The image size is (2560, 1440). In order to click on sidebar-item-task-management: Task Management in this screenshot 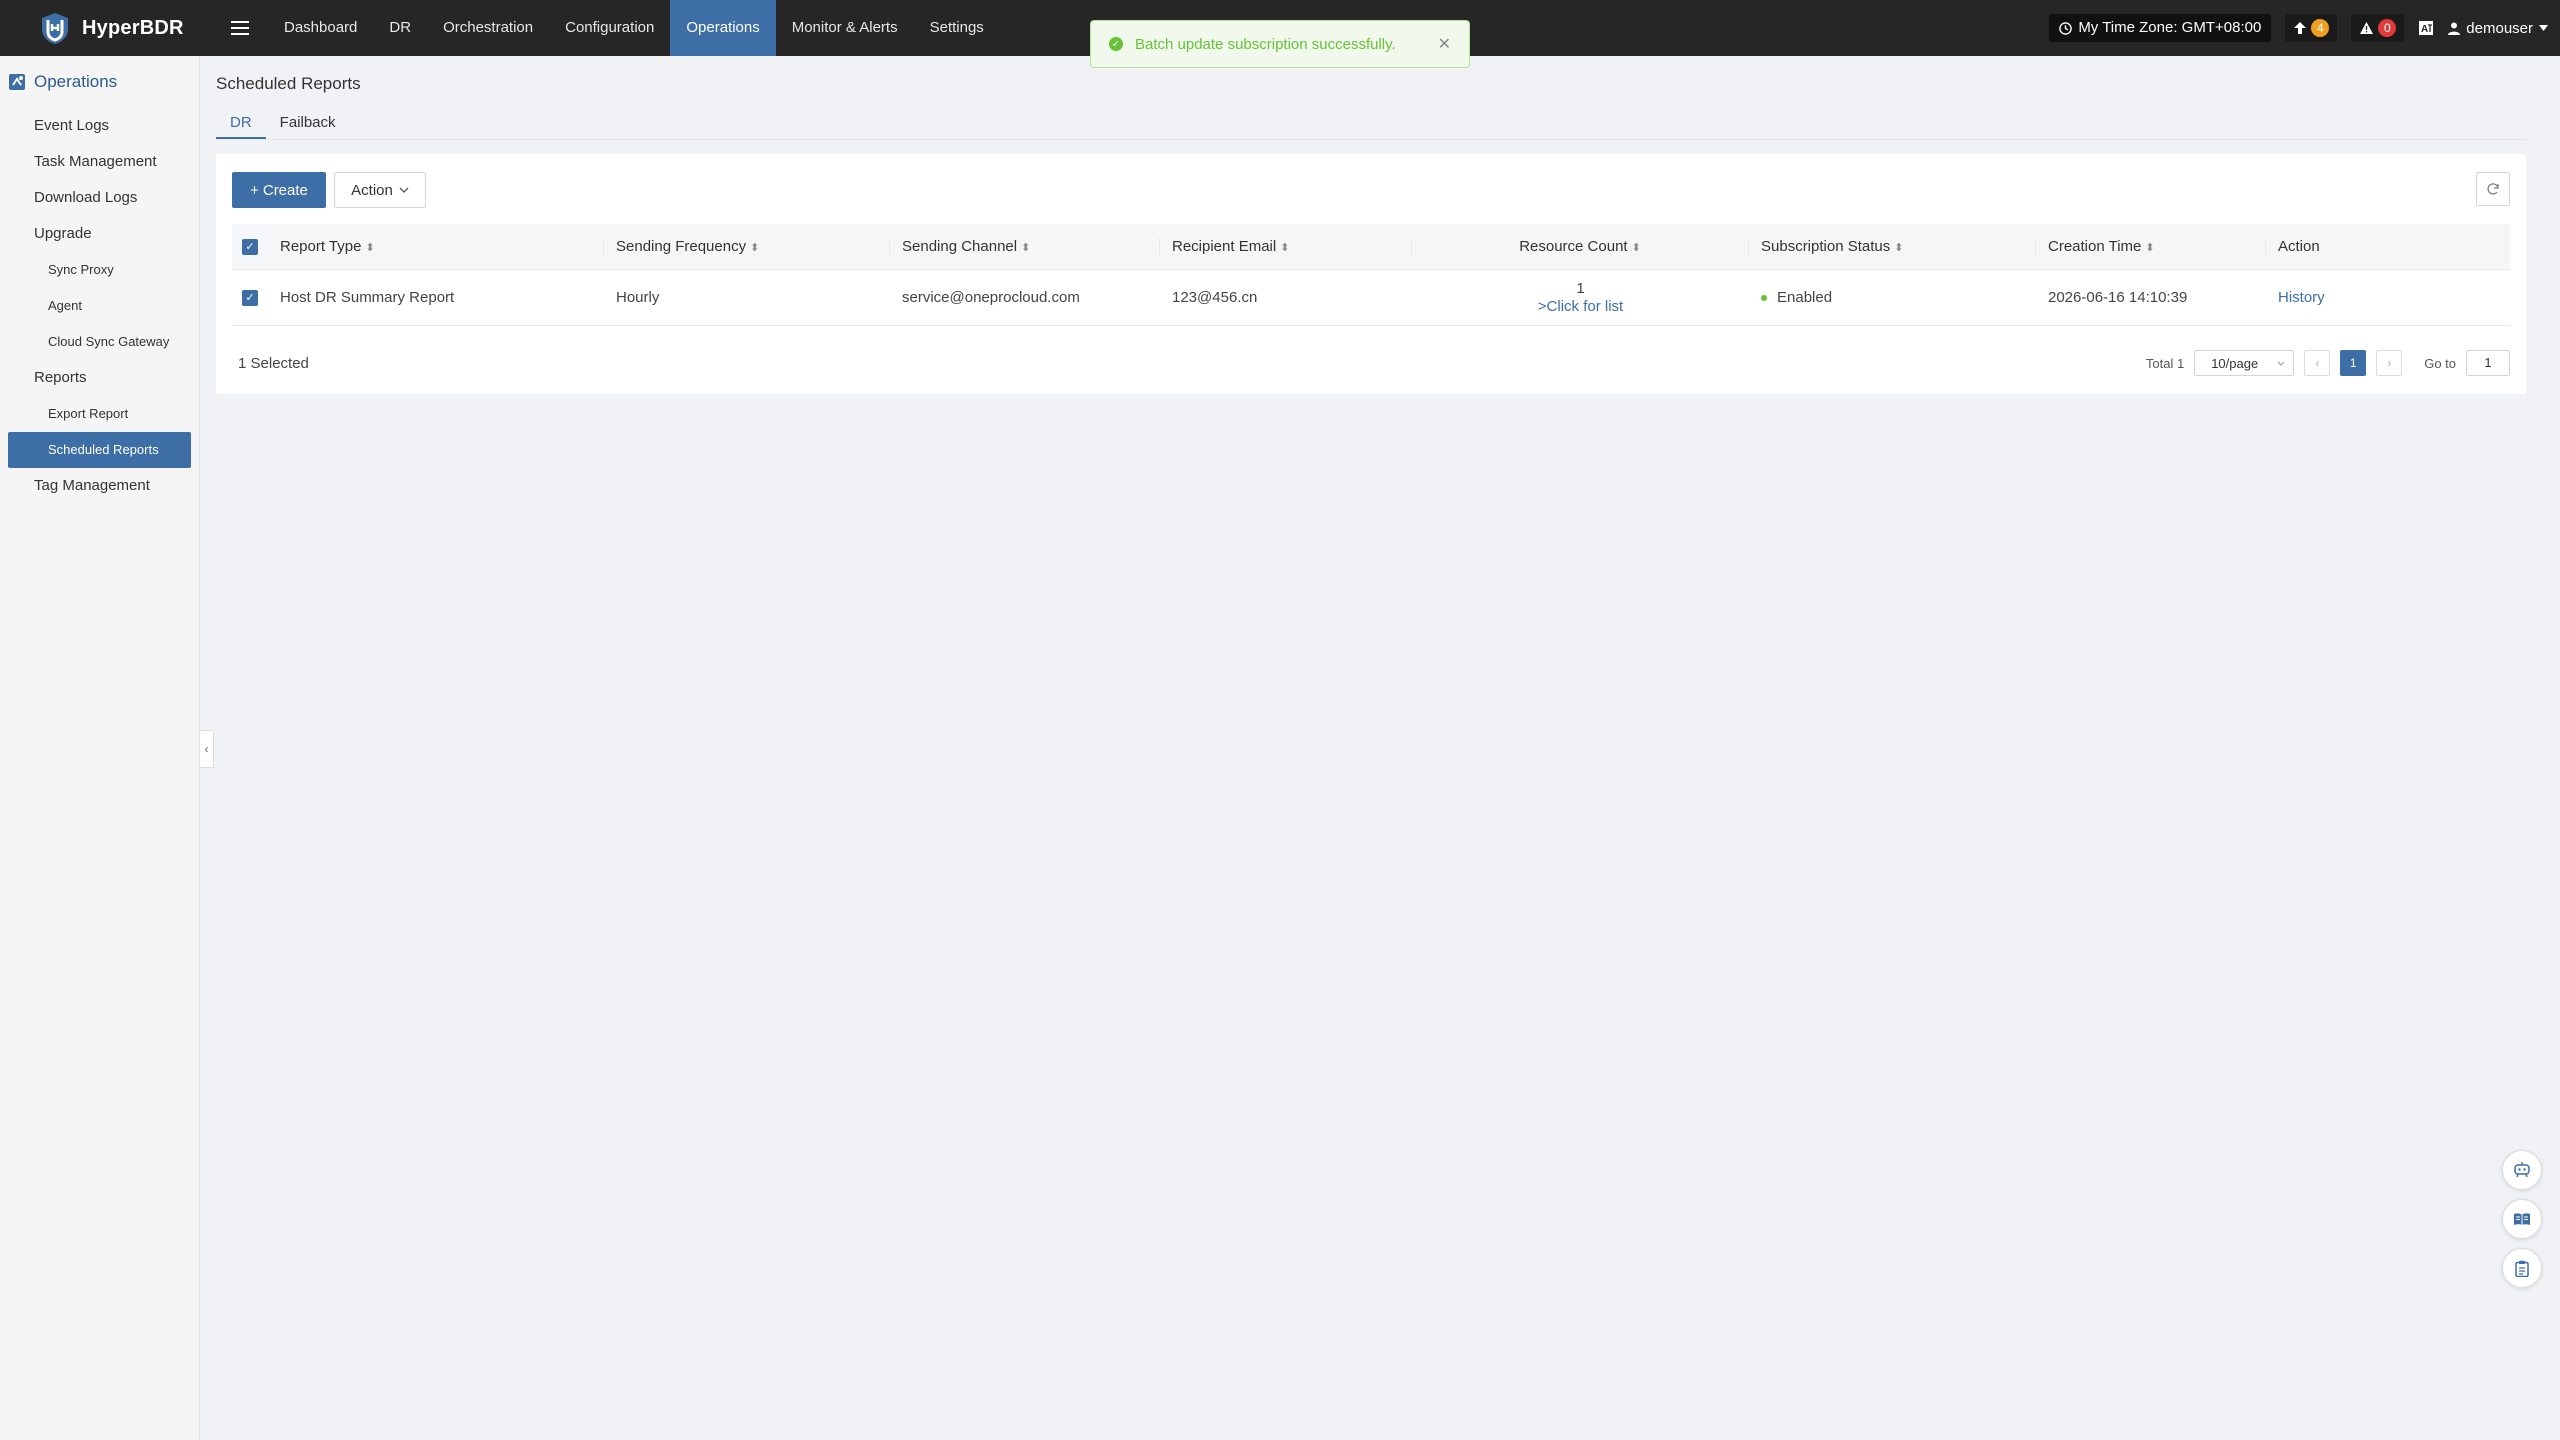, I will do `click(99, 162)`.